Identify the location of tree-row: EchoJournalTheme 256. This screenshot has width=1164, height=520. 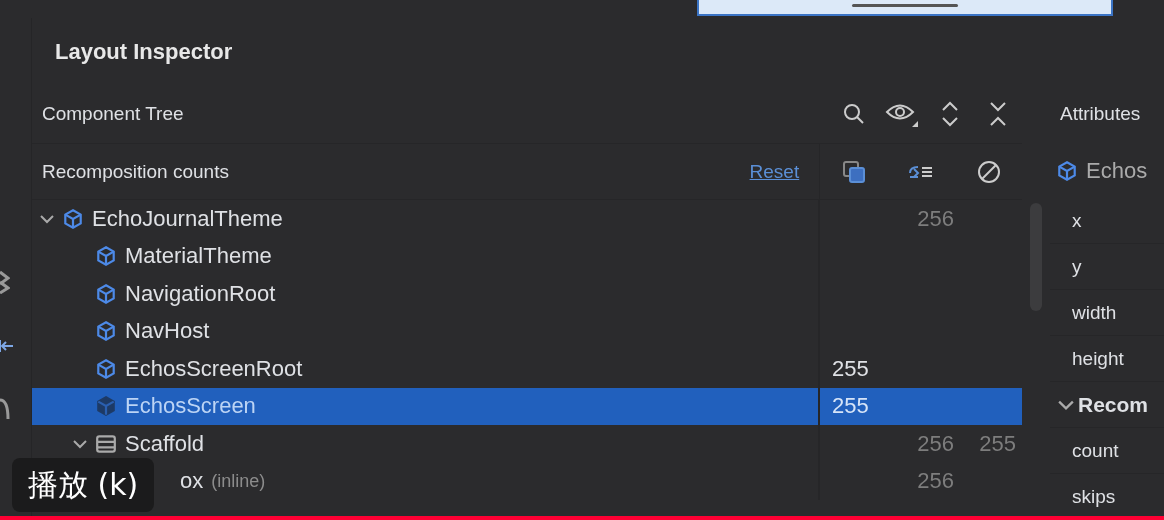
(527, 219).